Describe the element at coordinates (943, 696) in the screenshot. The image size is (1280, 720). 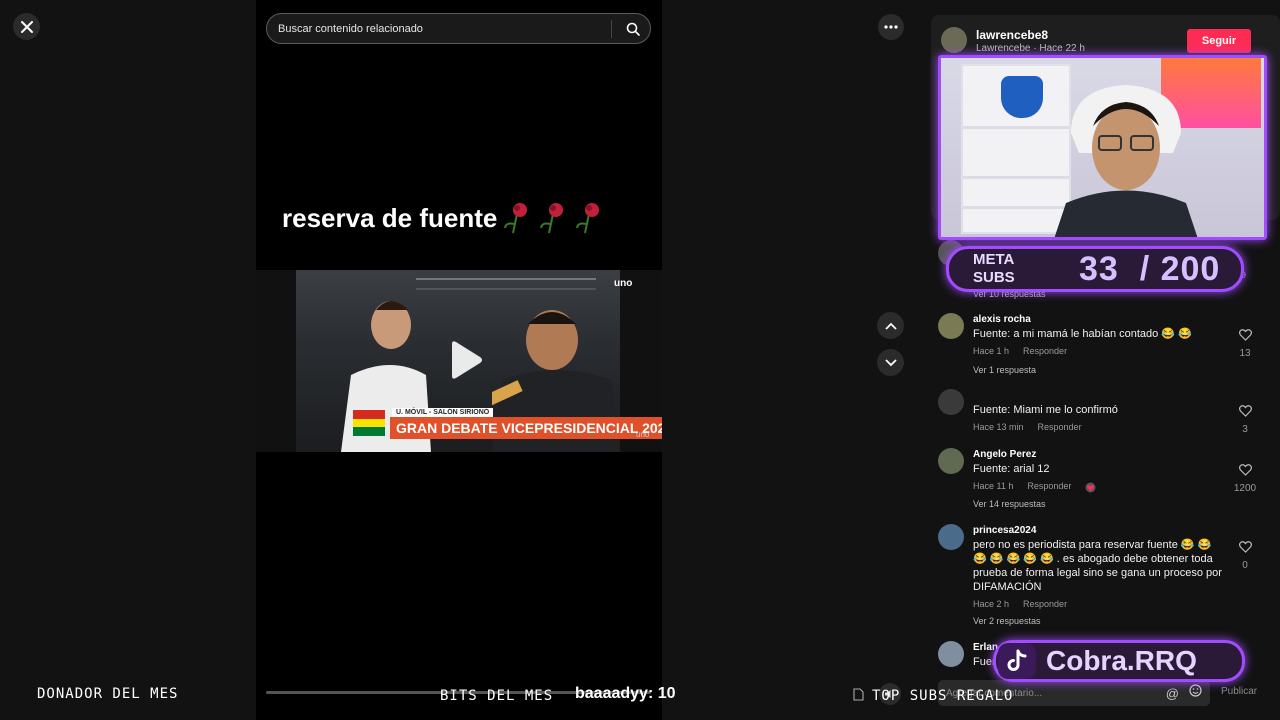
I see `top-gift-subs-label: TOP SUBS REGALO` at that location.